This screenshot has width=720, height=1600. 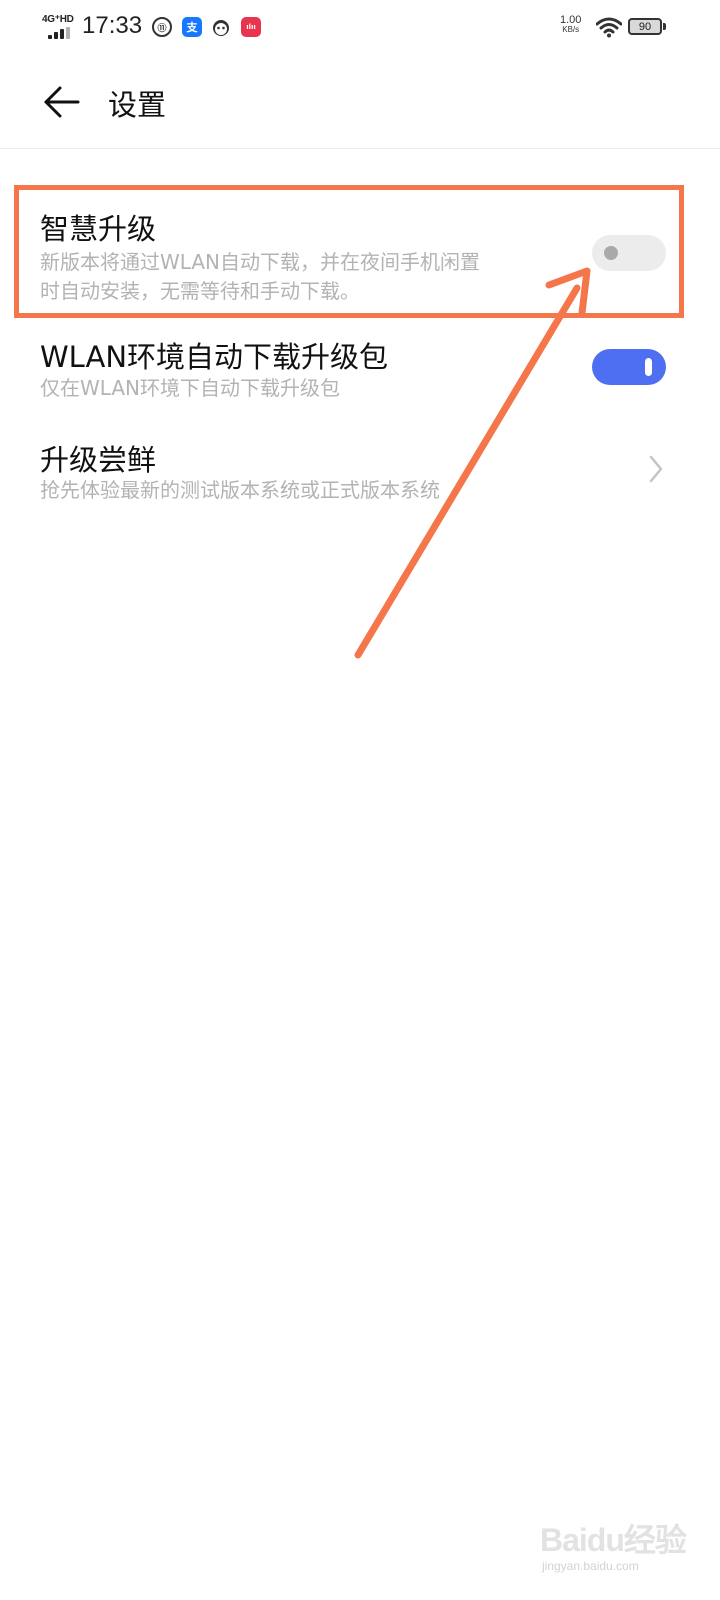 What do you see at coordinates (98, 229) in the screenshot?
I see `setting-title: 智慧升级` at bounding box center [98, 229].